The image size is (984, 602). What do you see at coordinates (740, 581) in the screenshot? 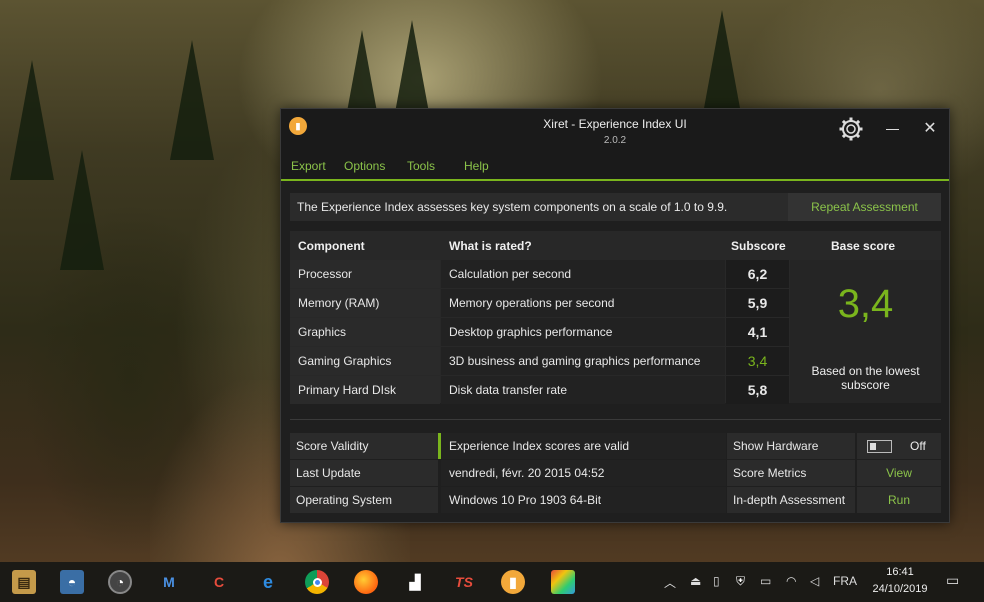
I see `security-shield-icon: ⛨` at bounding box center [740, 581].